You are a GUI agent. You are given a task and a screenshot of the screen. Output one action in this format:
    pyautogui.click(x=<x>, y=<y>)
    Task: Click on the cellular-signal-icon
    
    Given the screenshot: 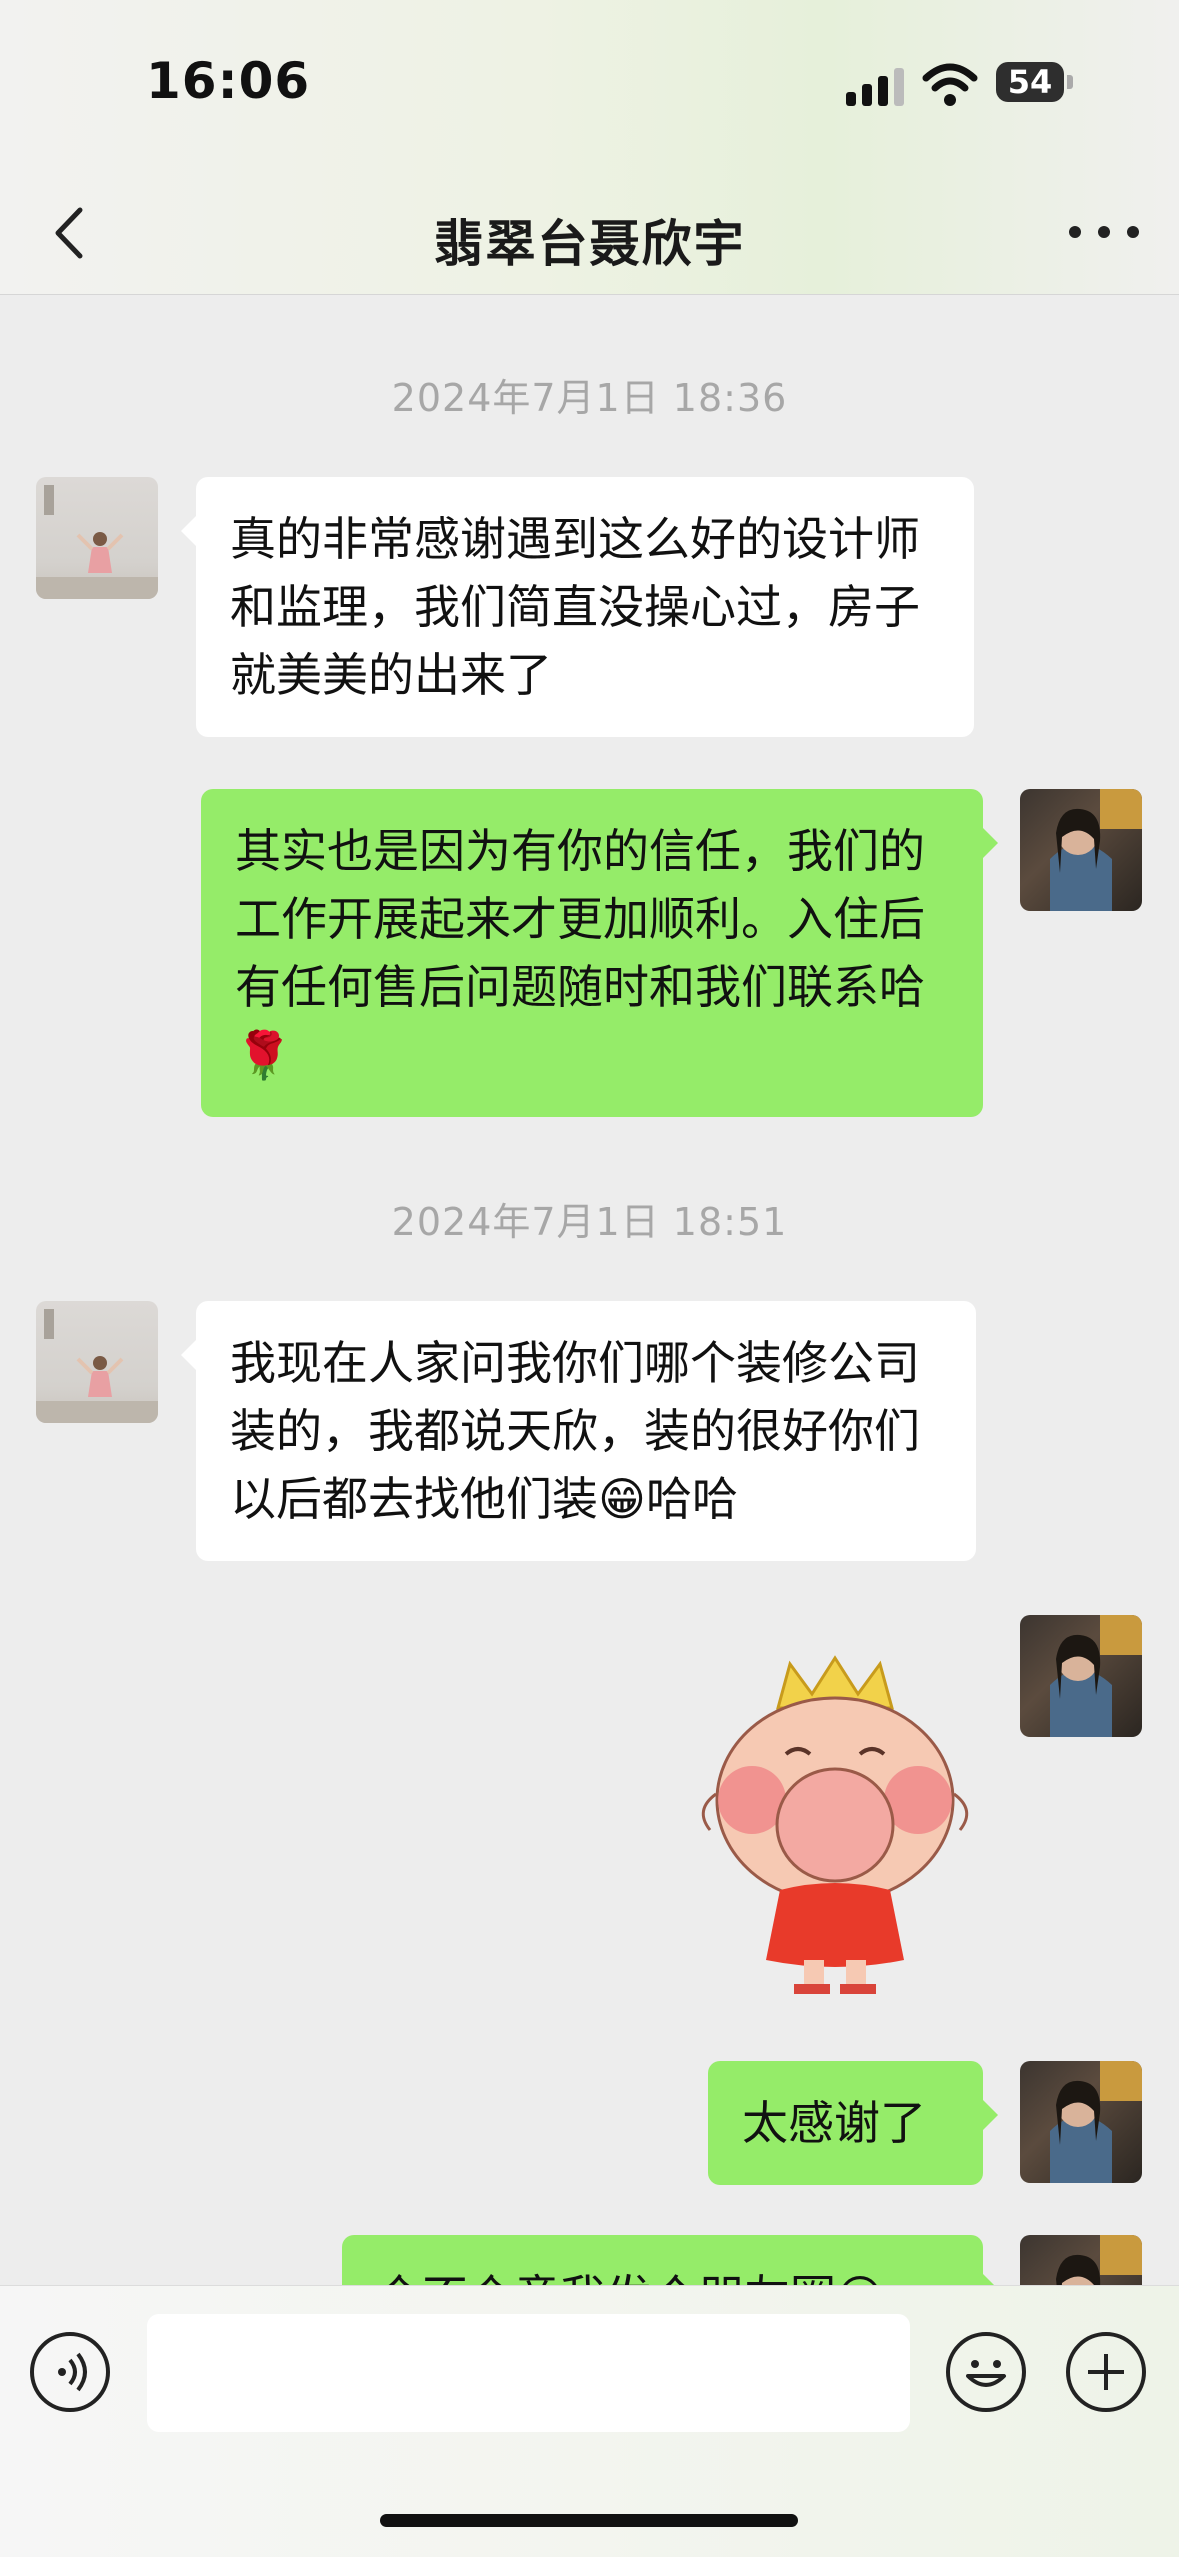 What is the action you would take?
    pyautogui.click(x=876, y=86)
    